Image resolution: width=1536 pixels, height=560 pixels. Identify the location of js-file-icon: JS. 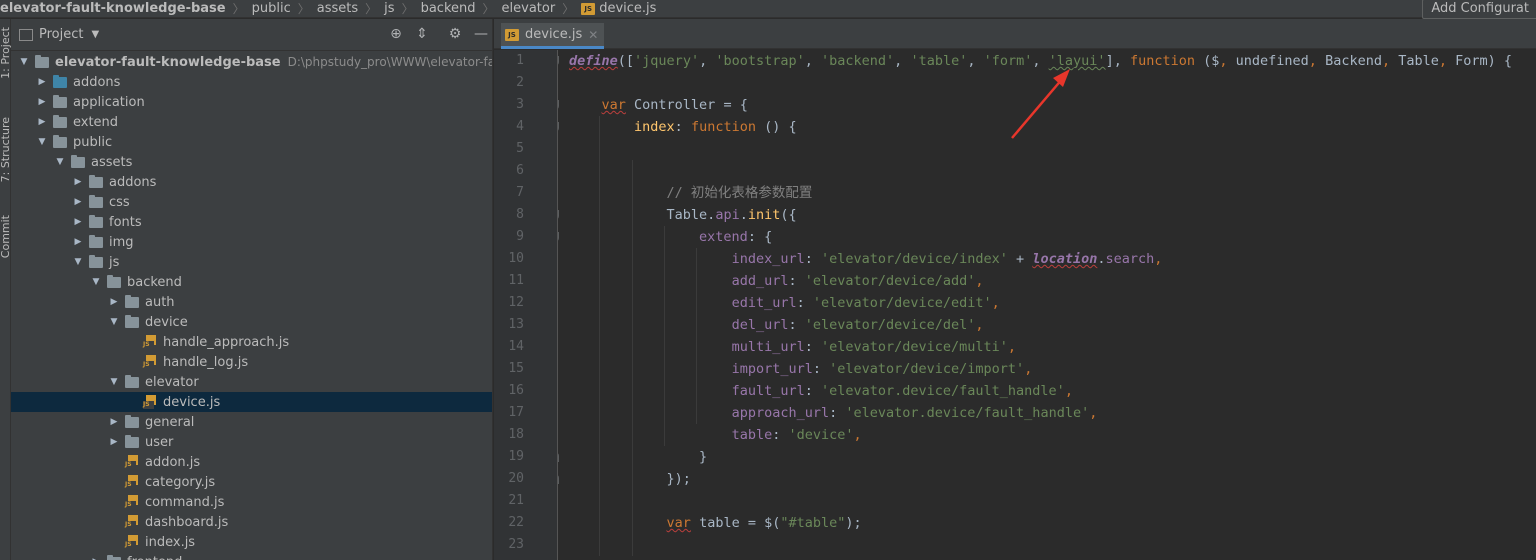
(588, 8).